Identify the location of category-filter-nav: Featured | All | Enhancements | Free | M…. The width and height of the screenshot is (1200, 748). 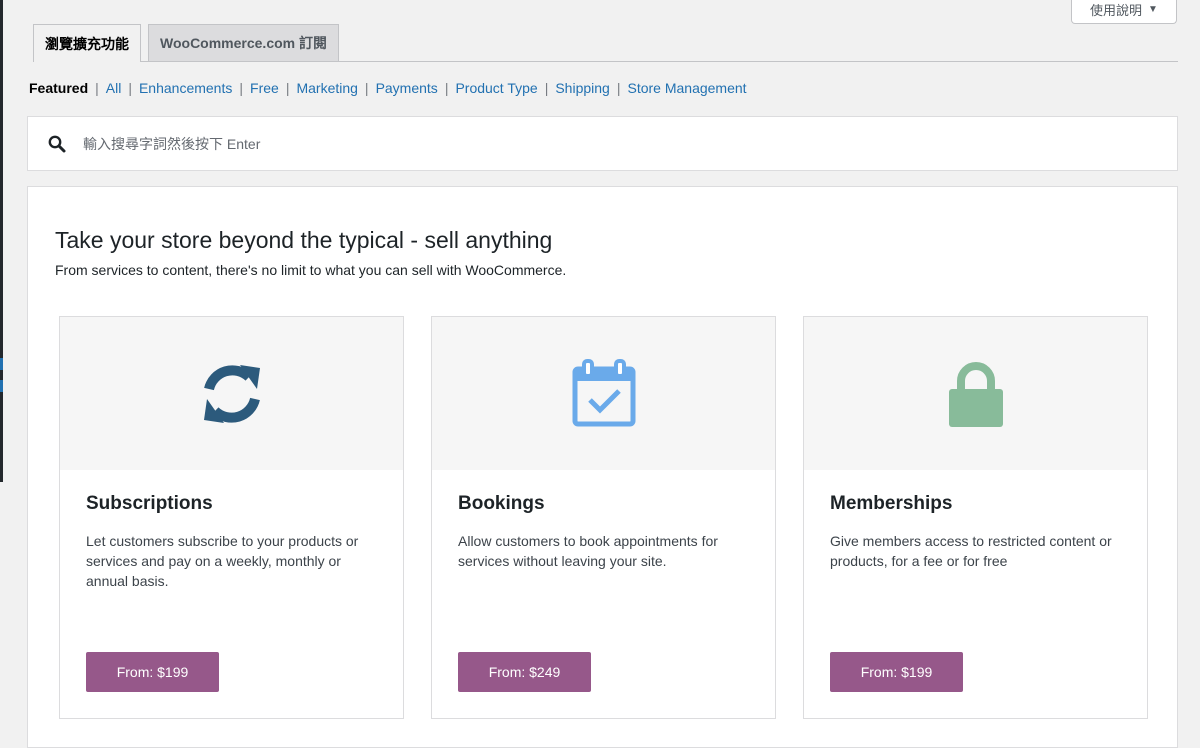
(388, 88).